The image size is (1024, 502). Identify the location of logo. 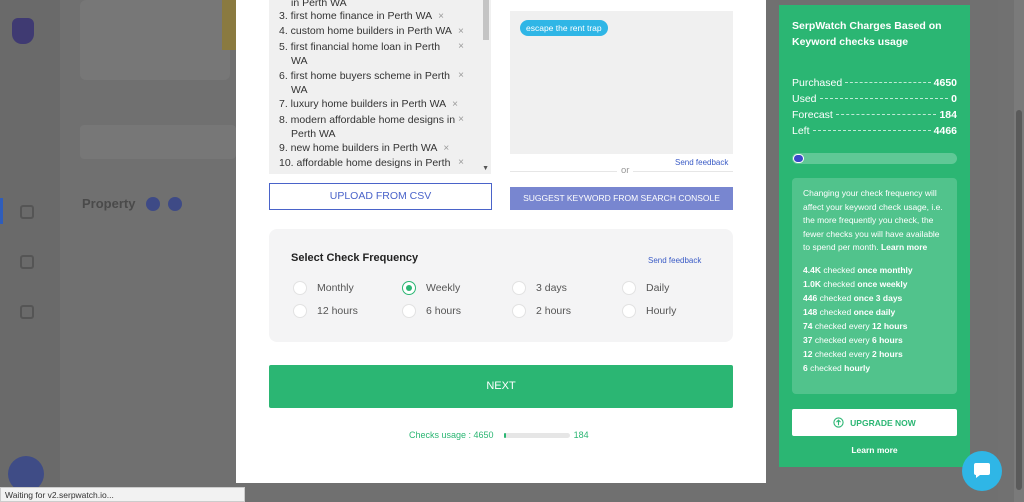
(23, 31).